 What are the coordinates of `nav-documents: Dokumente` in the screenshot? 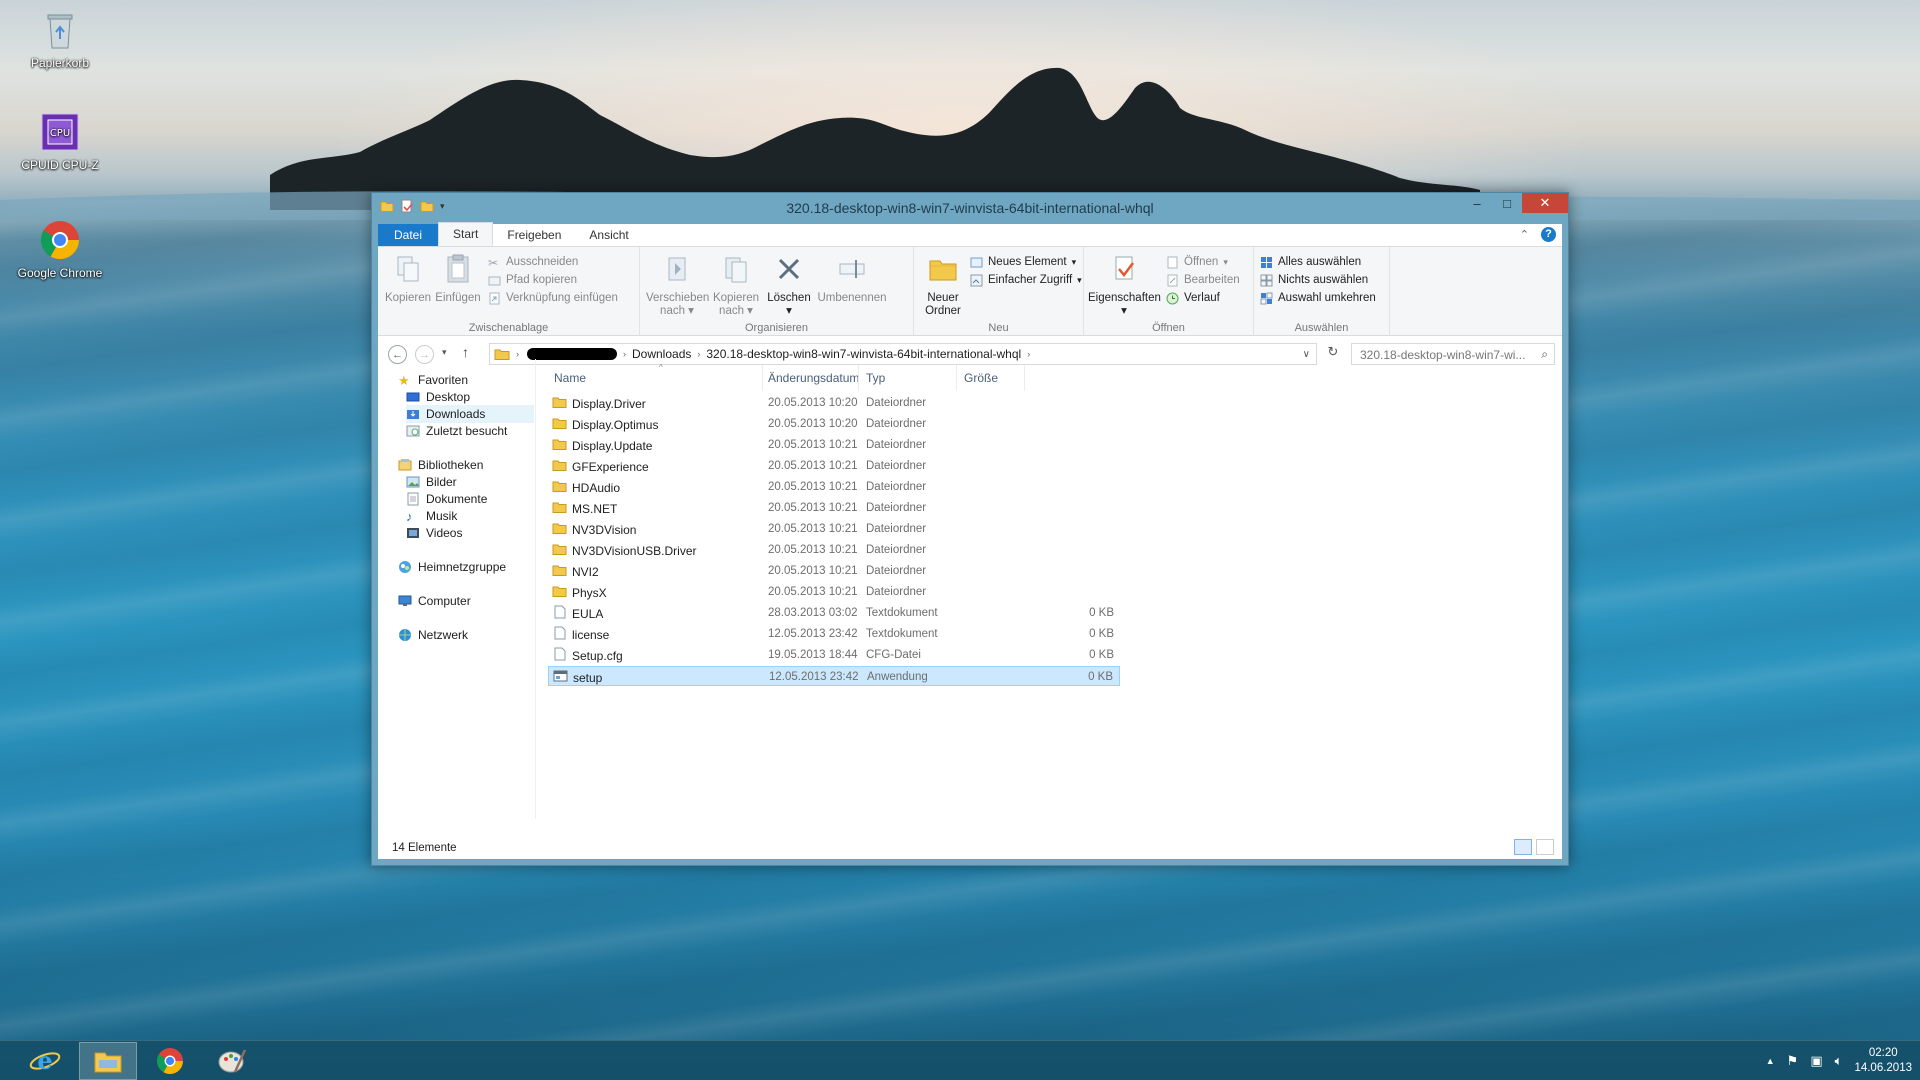 It's located at (446, 499).